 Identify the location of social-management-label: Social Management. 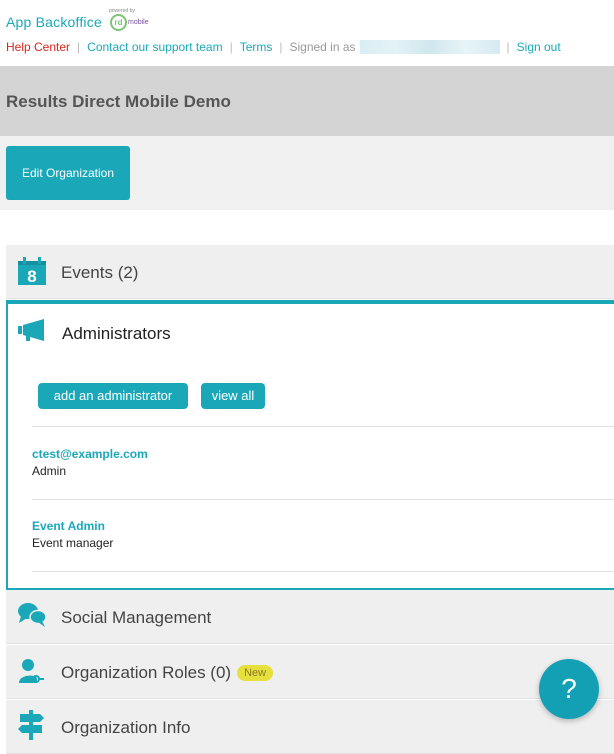
(136, 617).